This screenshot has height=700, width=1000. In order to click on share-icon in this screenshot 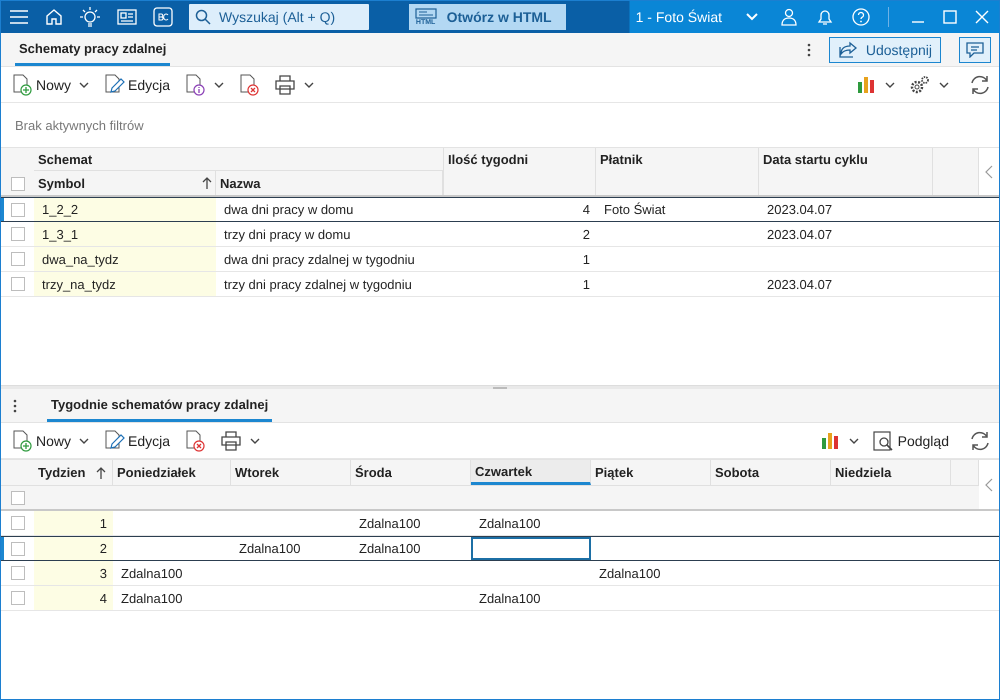, I will do `click(848, 49)`.